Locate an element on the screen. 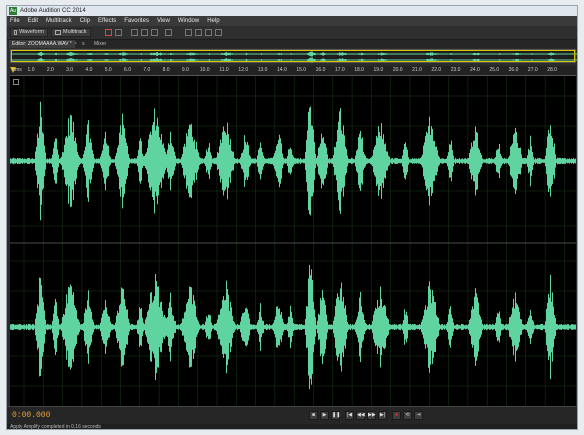  zoom-selection-frame is located at coordinates (293, 56).